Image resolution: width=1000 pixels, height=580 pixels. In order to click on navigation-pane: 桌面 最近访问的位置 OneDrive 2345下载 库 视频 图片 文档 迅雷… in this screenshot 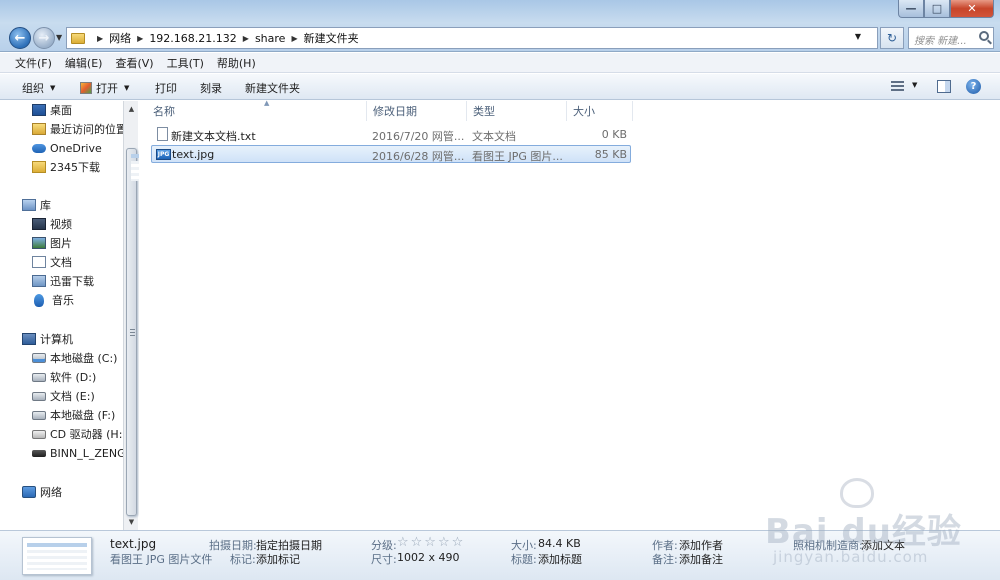, I will do `click(61, 315)`.